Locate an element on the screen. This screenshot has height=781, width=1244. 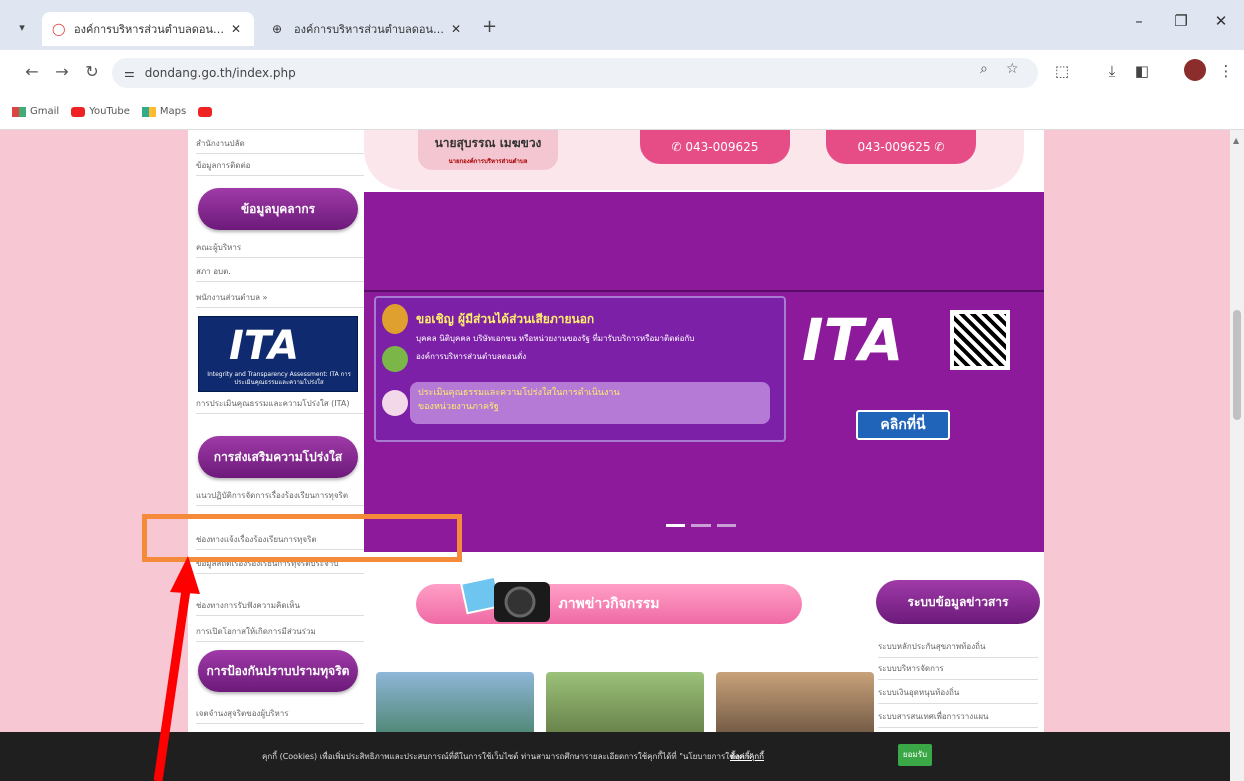
sidebar-link-ita: การประเมินคุณธรรมและความโปร่งใส (ITA) is located at coordinates (280, 406).